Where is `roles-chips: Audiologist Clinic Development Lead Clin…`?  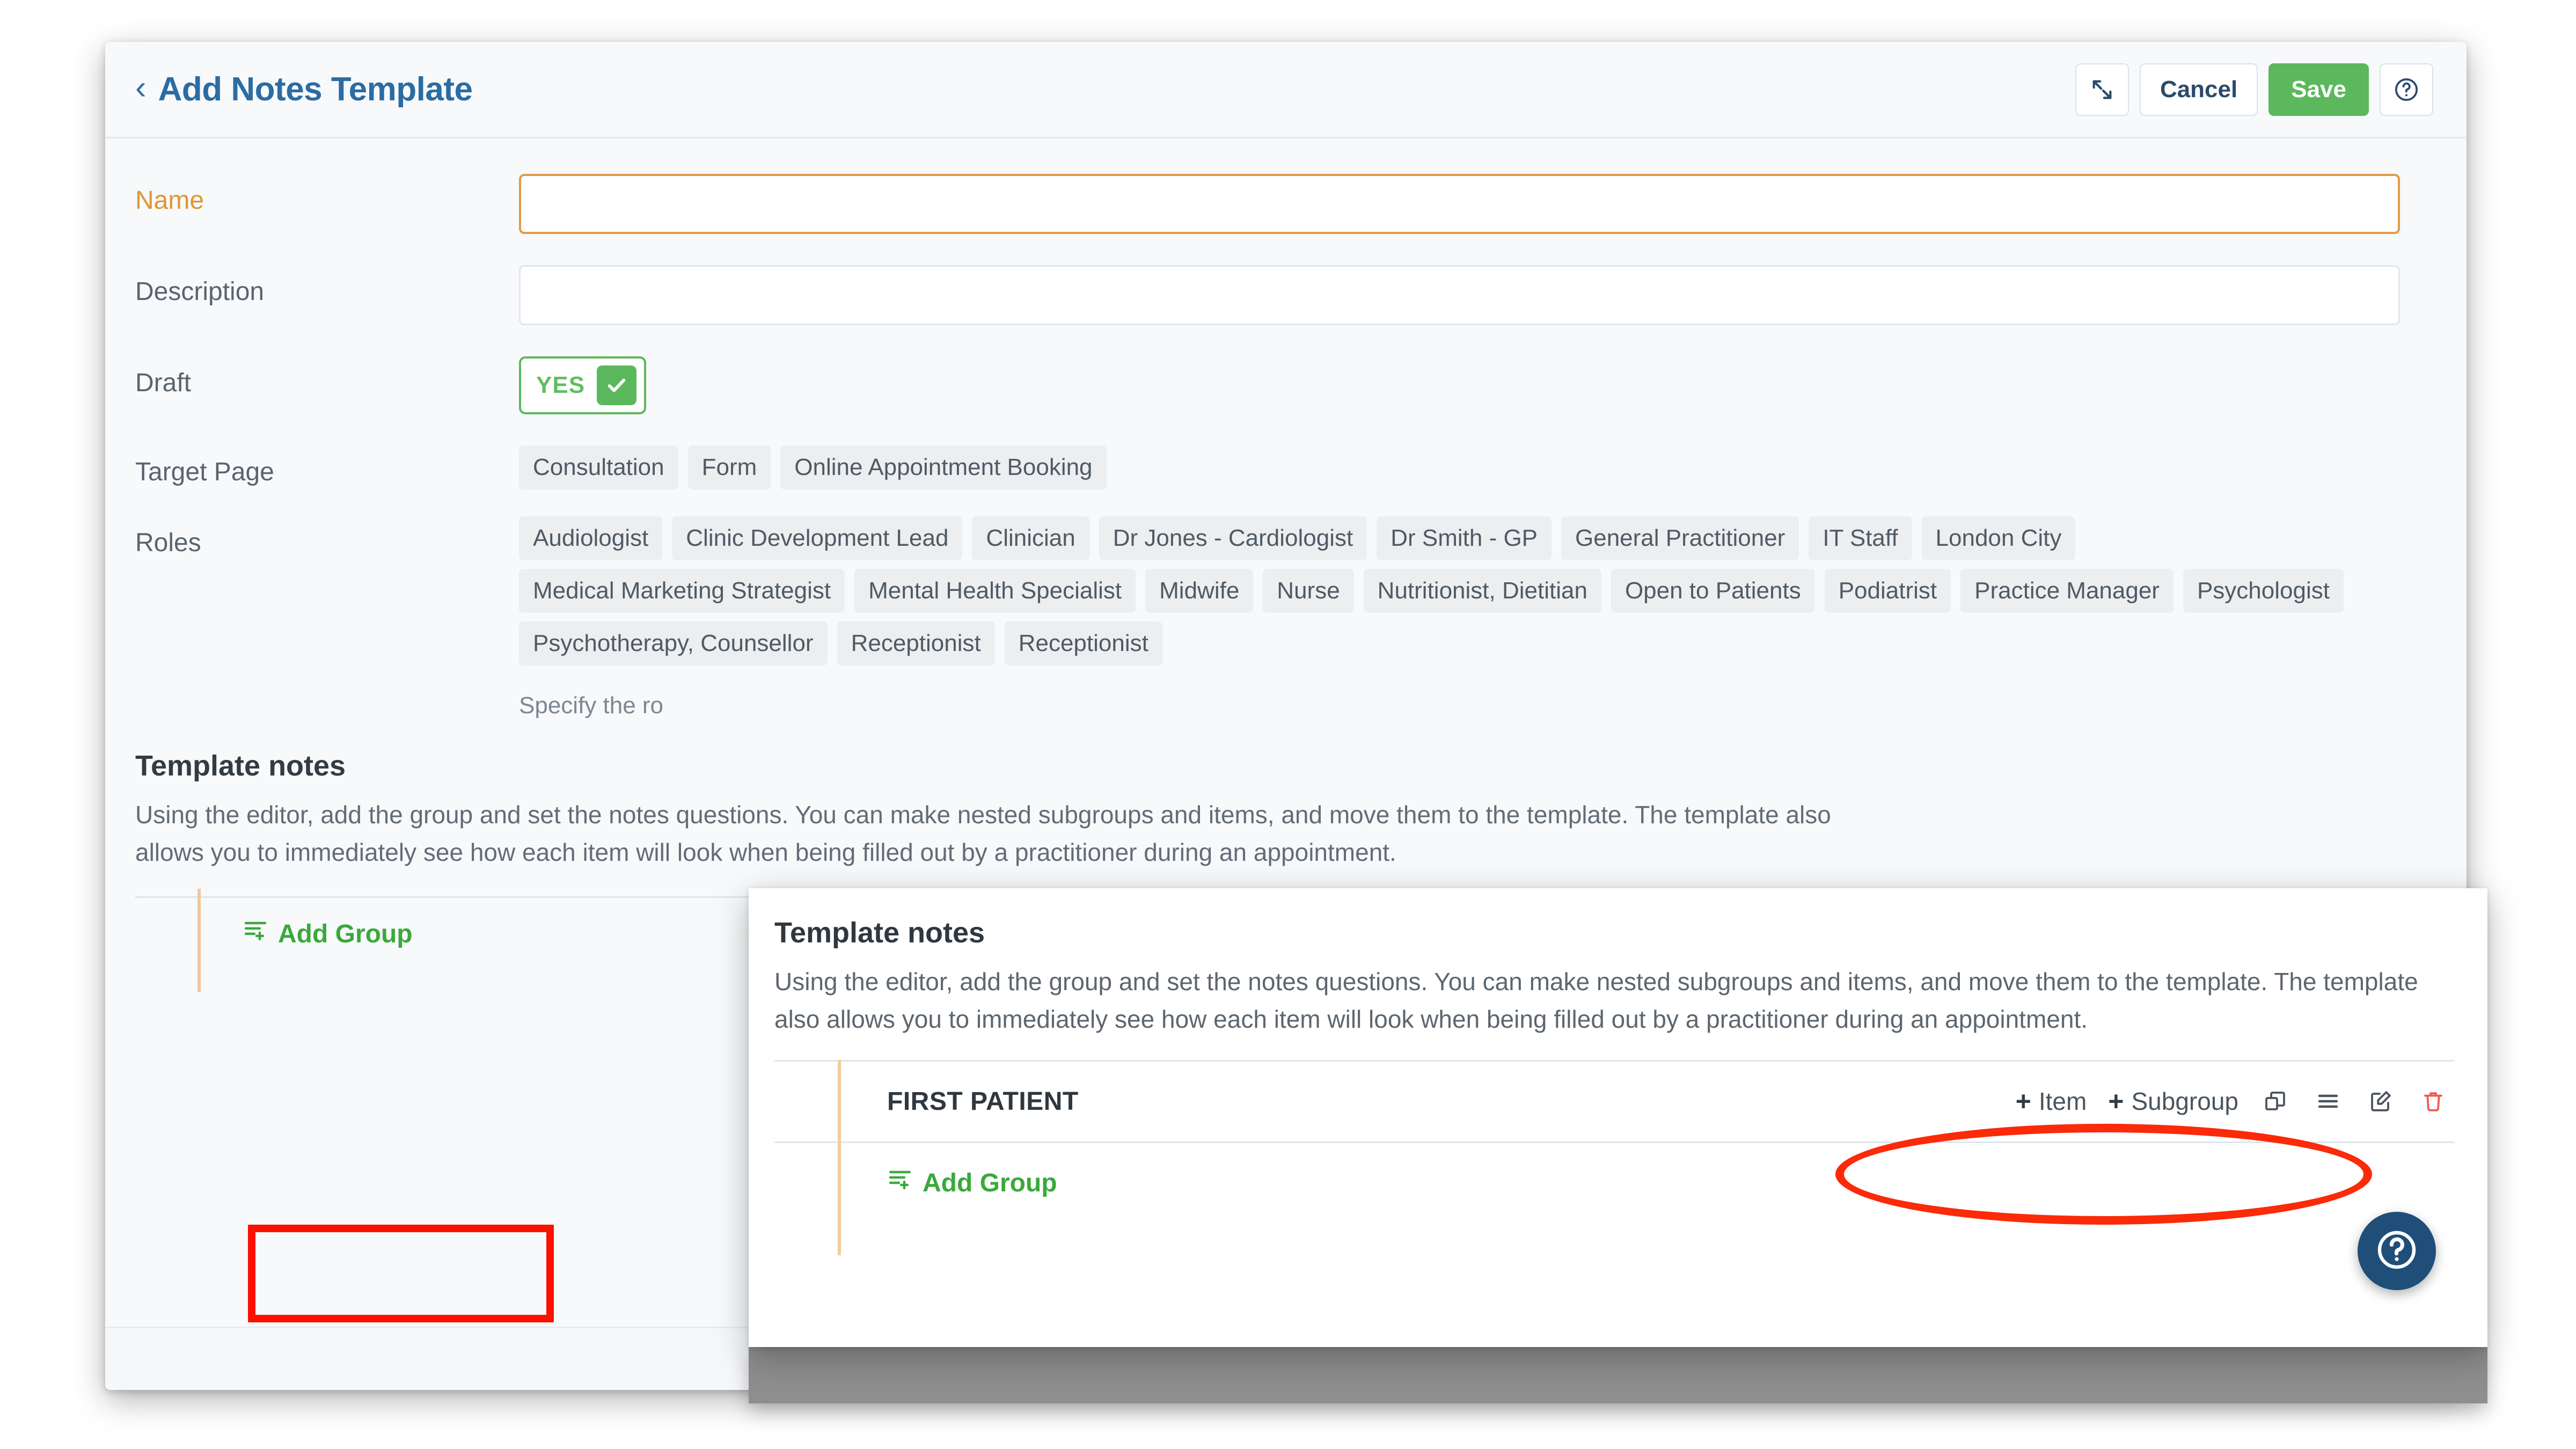
roles-chips: Audiologist Clinic Development Lead Clin… is located at coordinates (1463, 590).